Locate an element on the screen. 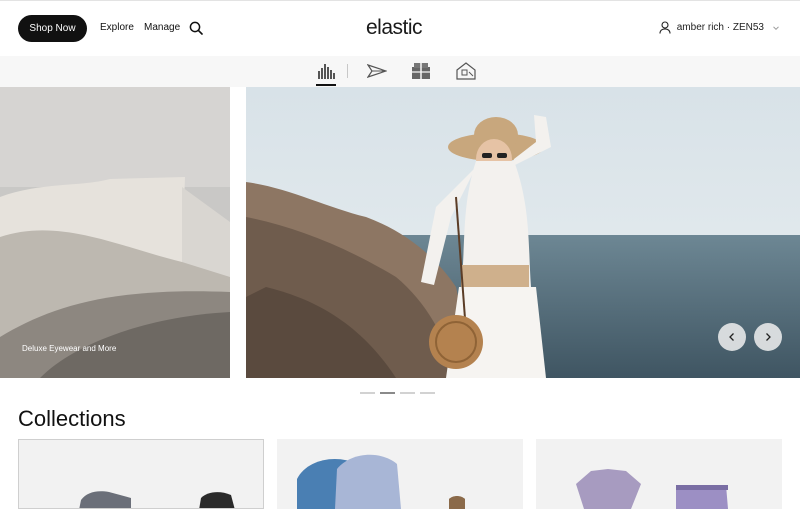  chevron-down-icon is located at coordinates (776, 27).